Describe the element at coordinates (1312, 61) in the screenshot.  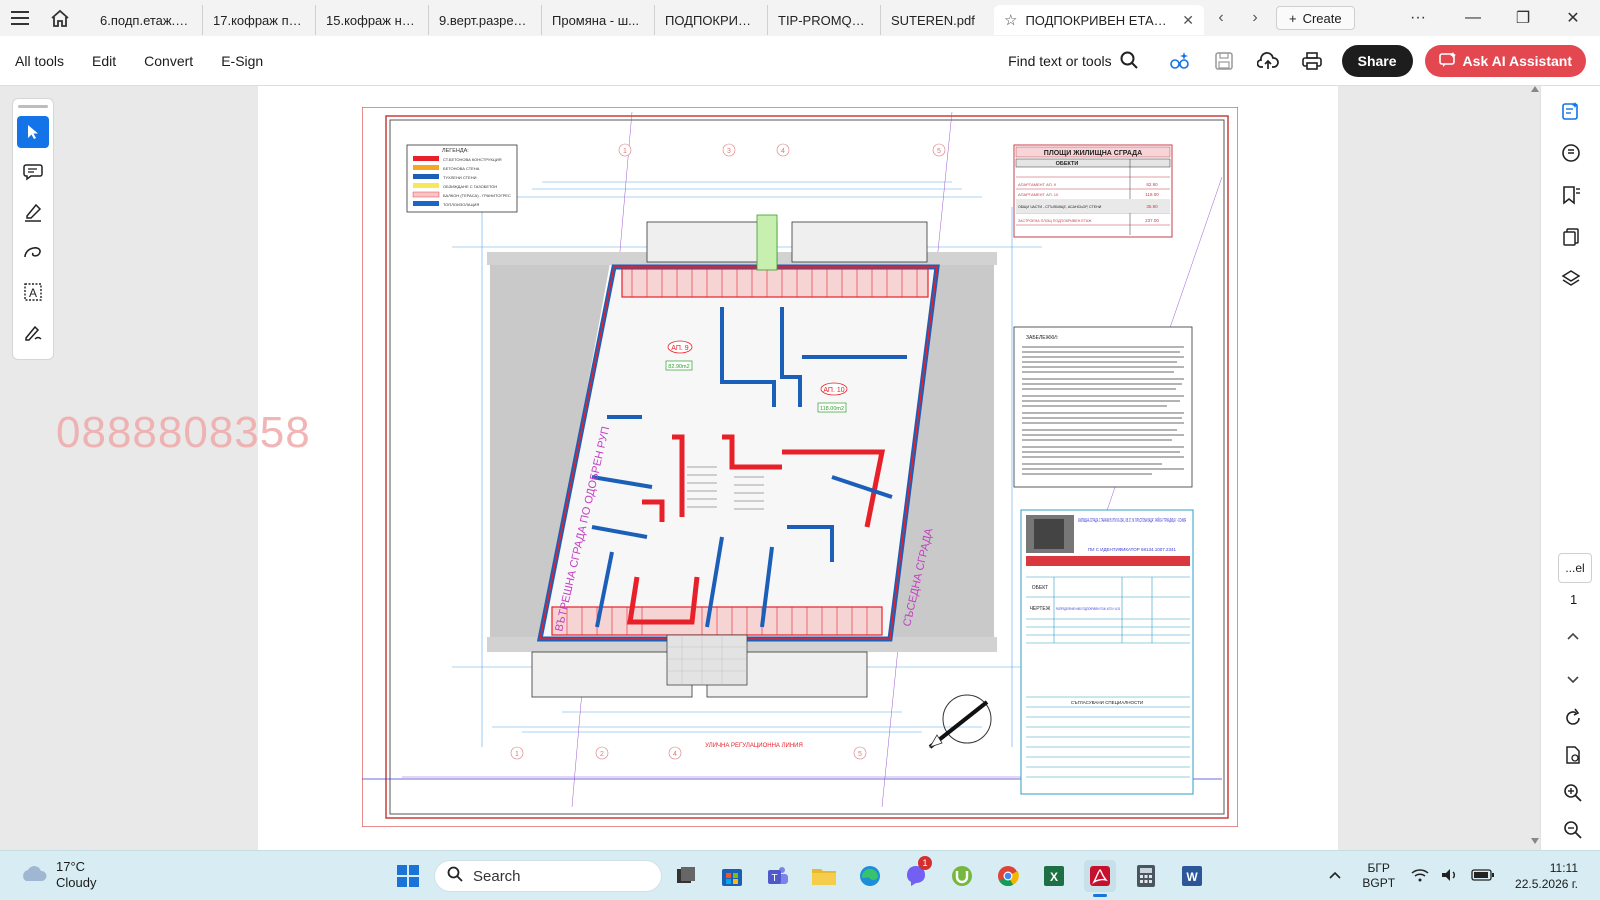
I see `print-icon` at that location.